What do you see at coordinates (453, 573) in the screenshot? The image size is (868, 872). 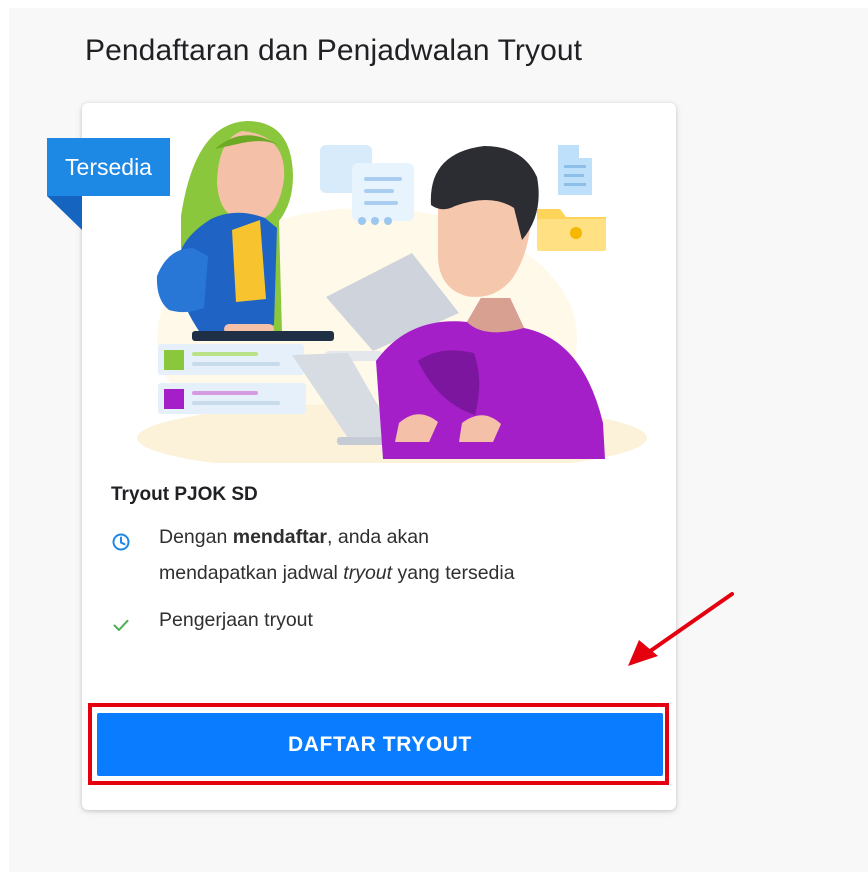 I see `schedule-line-2-suffix: yang tersedia` at bounding box center [453, 573].